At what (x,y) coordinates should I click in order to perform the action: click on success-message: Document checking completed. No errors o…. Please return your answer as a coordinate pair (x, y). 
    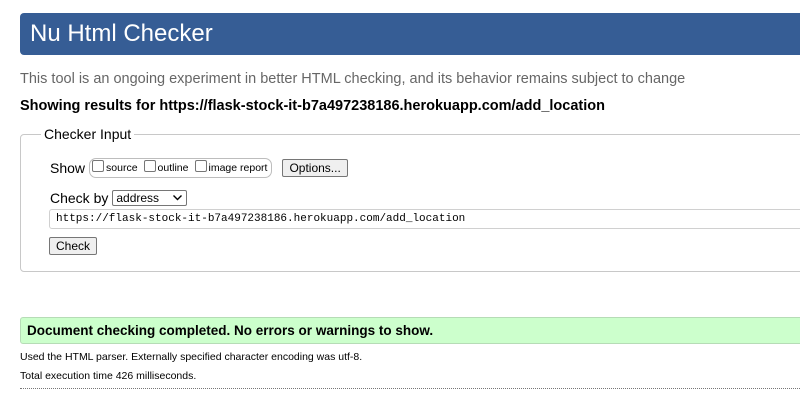
    Looking at the image, I should click on (410, 330).